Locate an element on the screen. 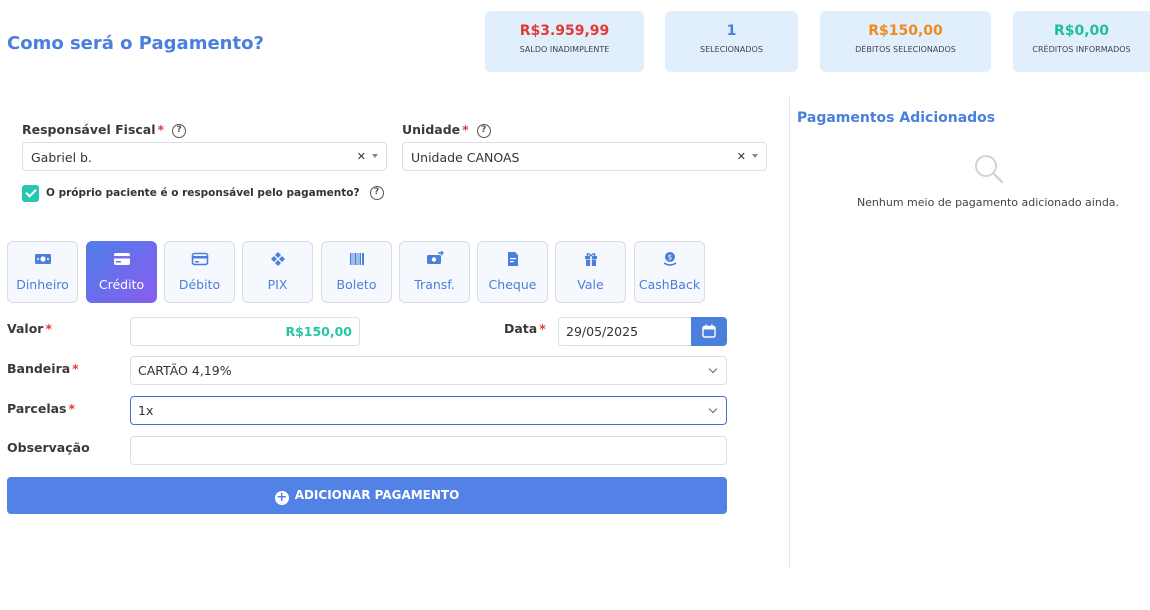  method-transferencia: Transf. is located at coordinates (434, 272).